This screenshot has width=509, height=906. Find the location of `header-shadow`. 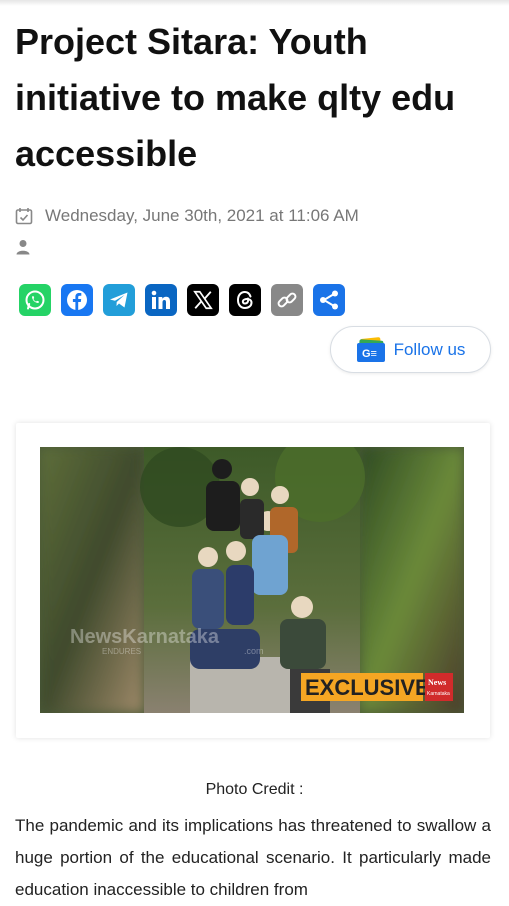

header-shadow is located at coordinates (254, 3).